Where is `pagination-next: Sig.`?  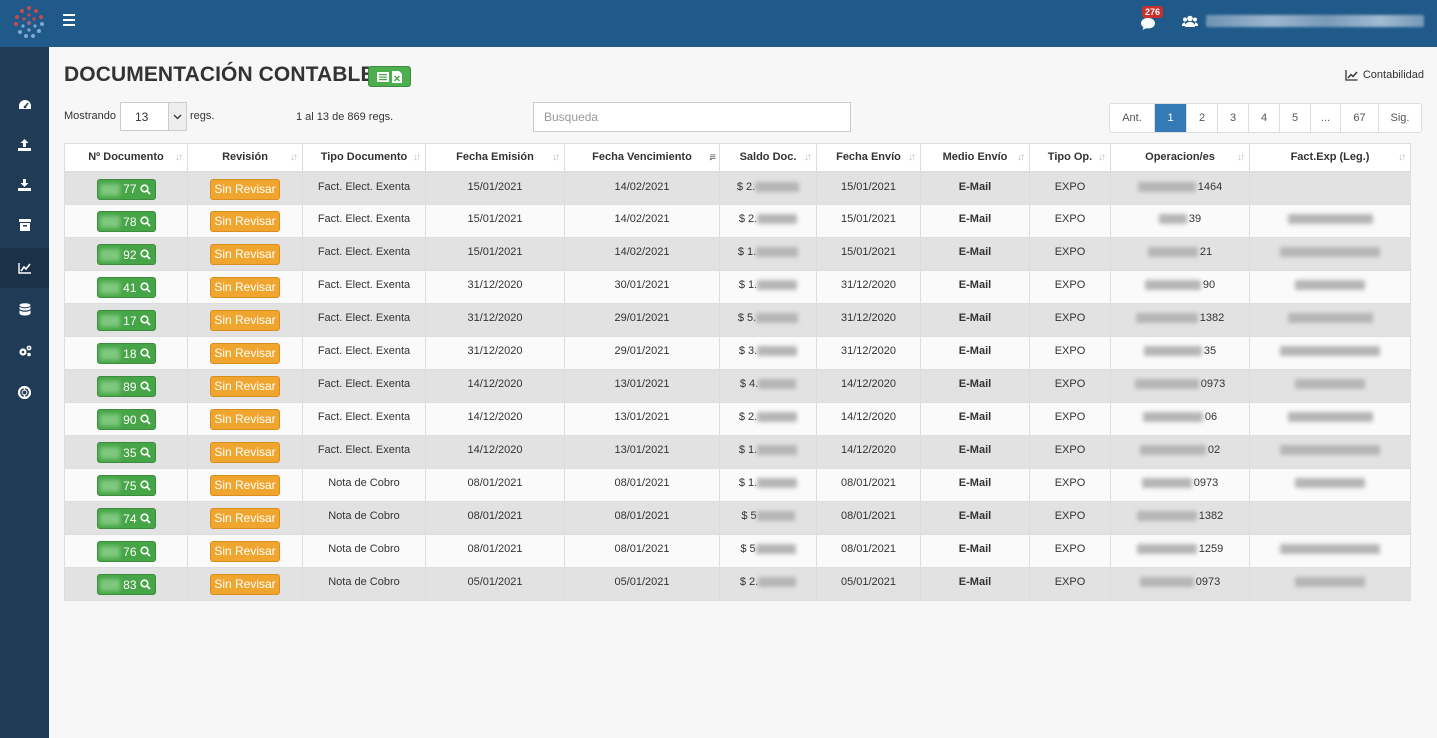 pagination-next: Sig. is located at coordinates (1399, 118).